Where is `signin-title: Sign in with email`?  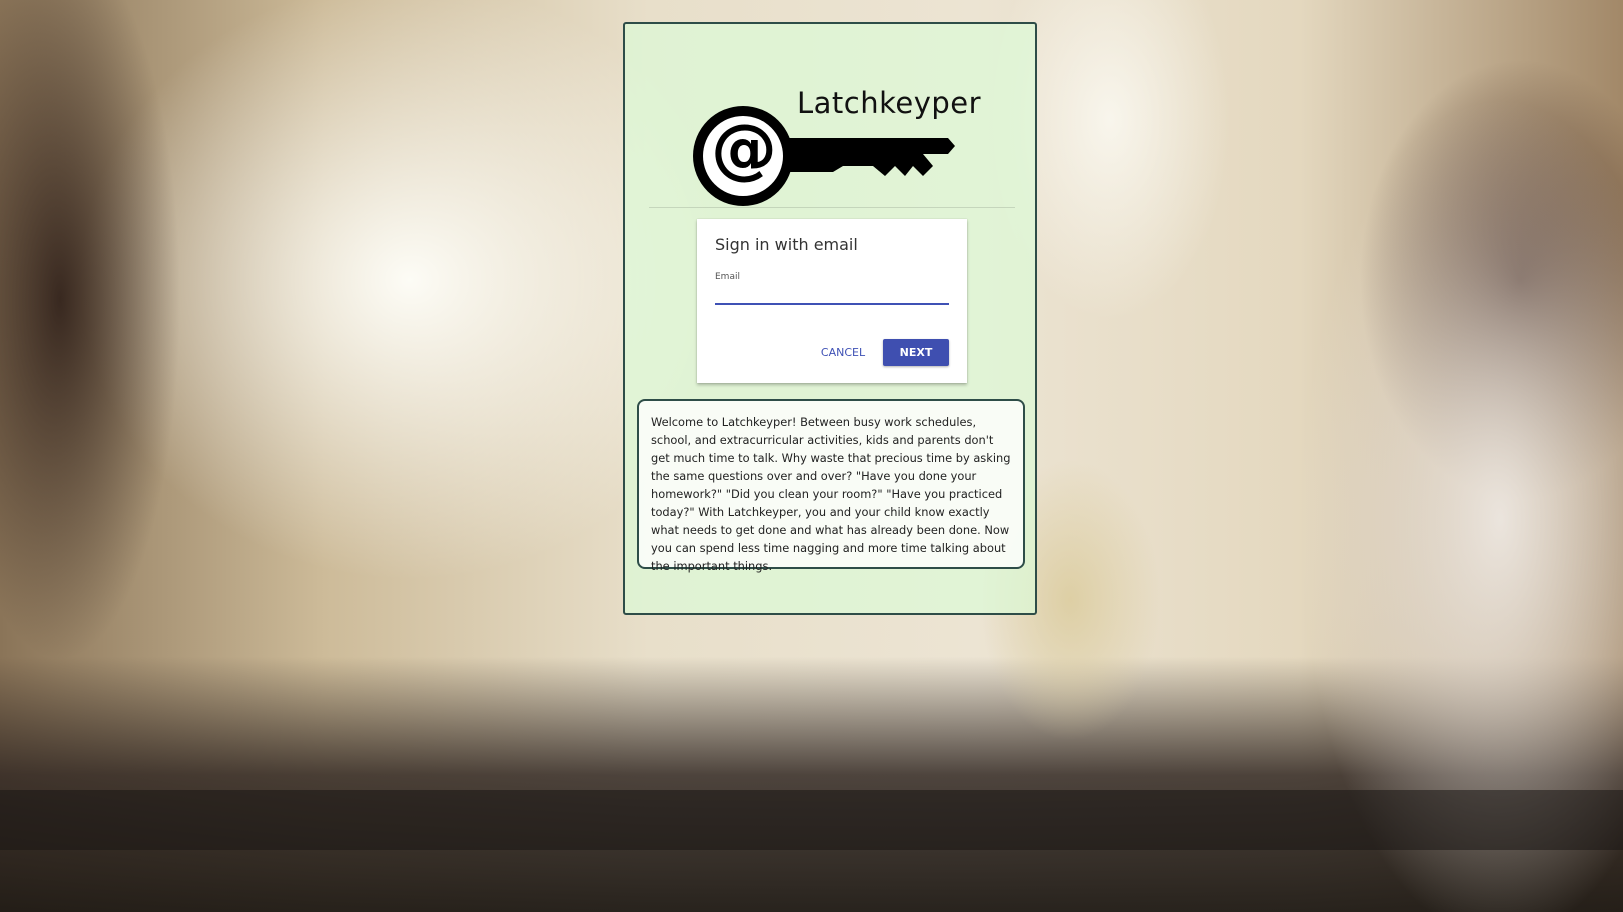
signin-title: Sign in with email is located at coordinates (786, 244).